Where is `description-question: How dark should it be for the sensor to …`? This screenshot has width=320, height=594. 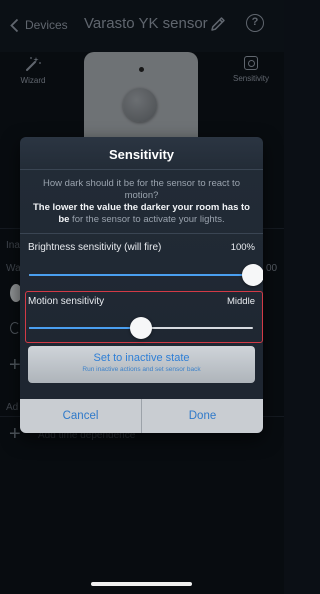 description-question: How dark should it be for the sensor to … is located at coordinates (141, 189).